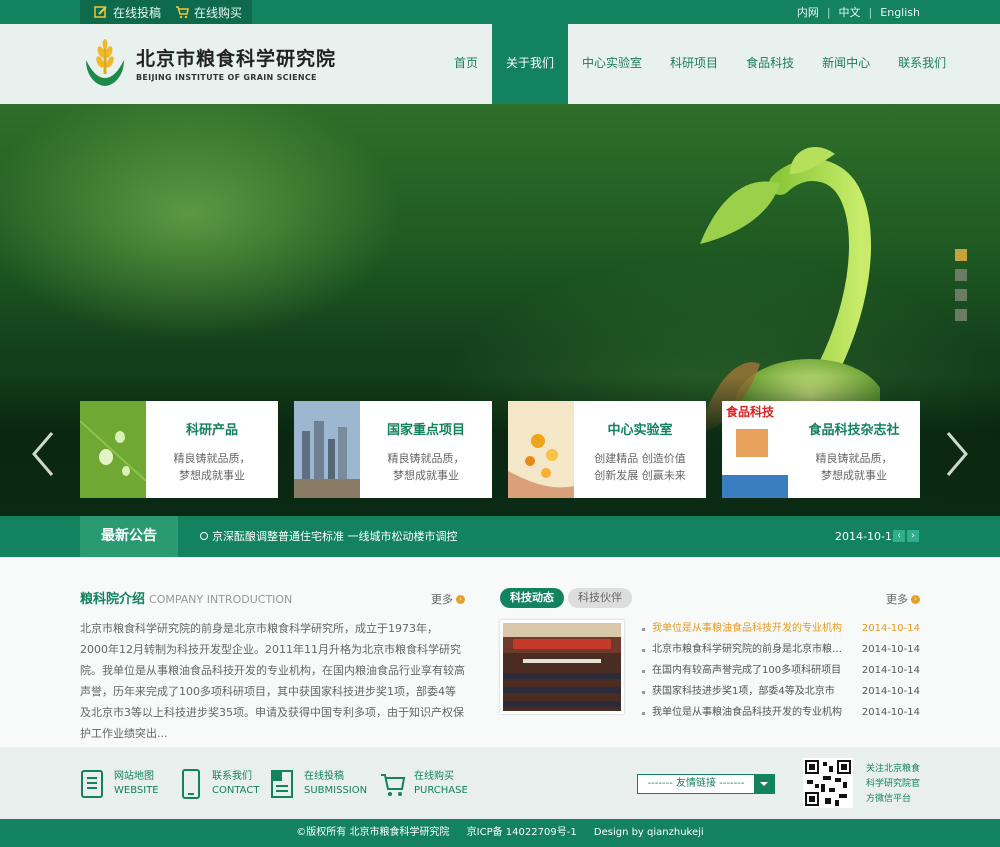 The width and height of the screenshot is (1000, 847). Describe the element at coordinates (744, 691) in the screenshot. I see `news-title: 获国家科技进步奖1项，部委4等及北京市` at that location.